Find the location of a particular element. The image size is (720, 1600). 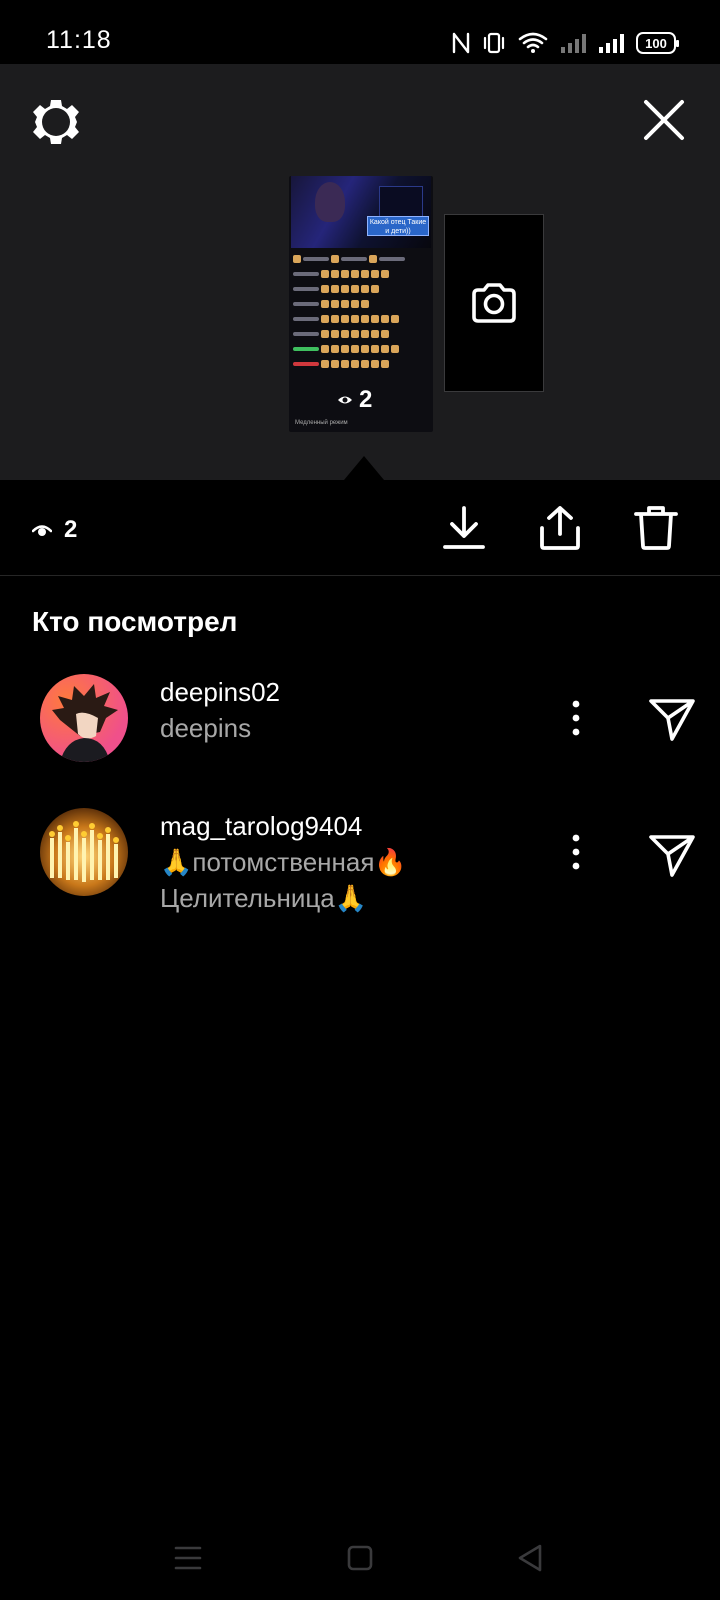

viewer-username: mag_tarolog9404 is located at coordinates (310, 826).